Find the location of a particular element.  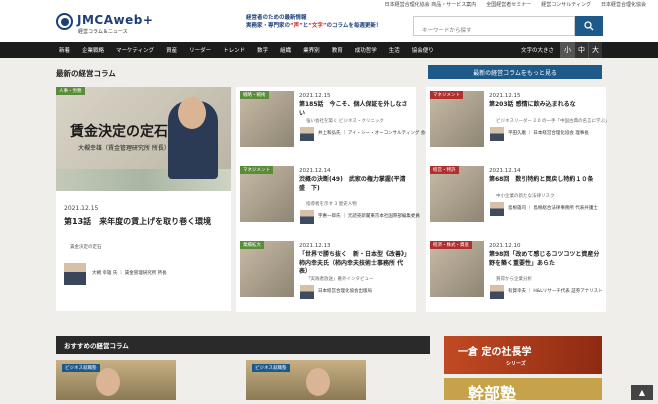

latest-columns-title: 最新の経営コラム is located at coordinates (86, 73).